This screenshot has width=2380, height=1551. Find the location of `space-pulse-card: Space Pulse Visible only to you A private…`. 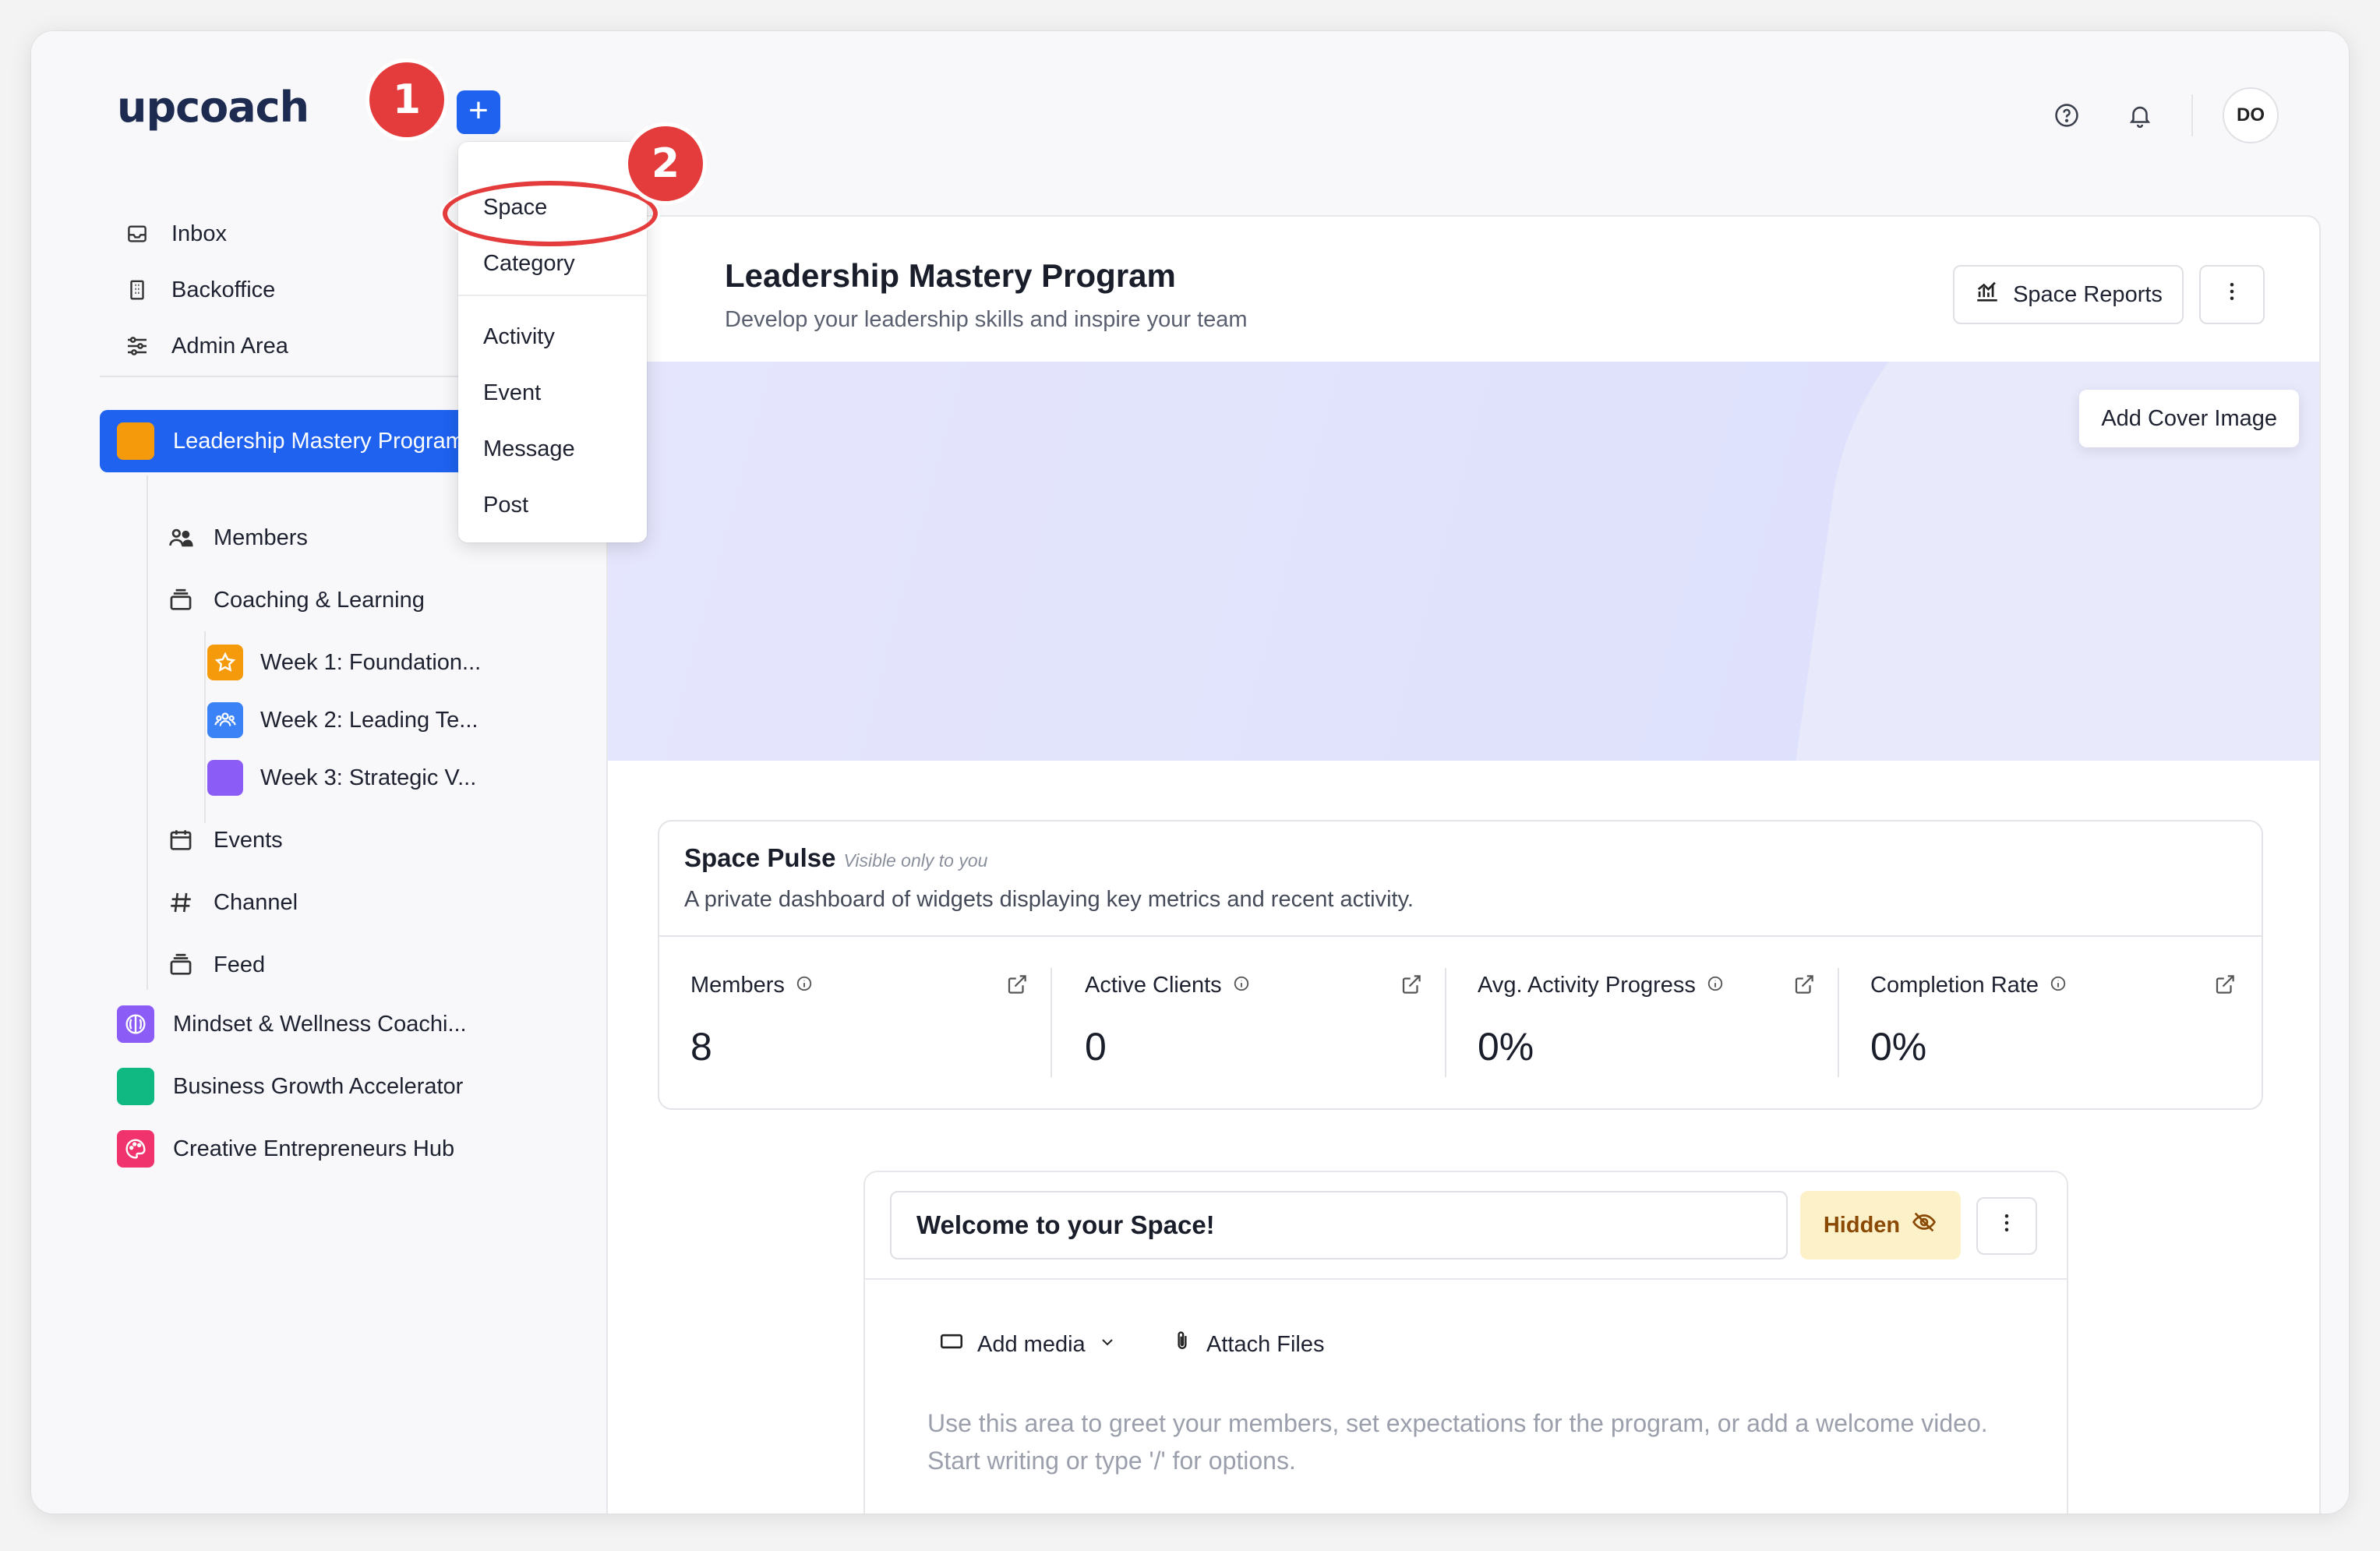

space-pulse-card: Space Pulse Visible only to you A private… is located at coordinates (1460, 965).